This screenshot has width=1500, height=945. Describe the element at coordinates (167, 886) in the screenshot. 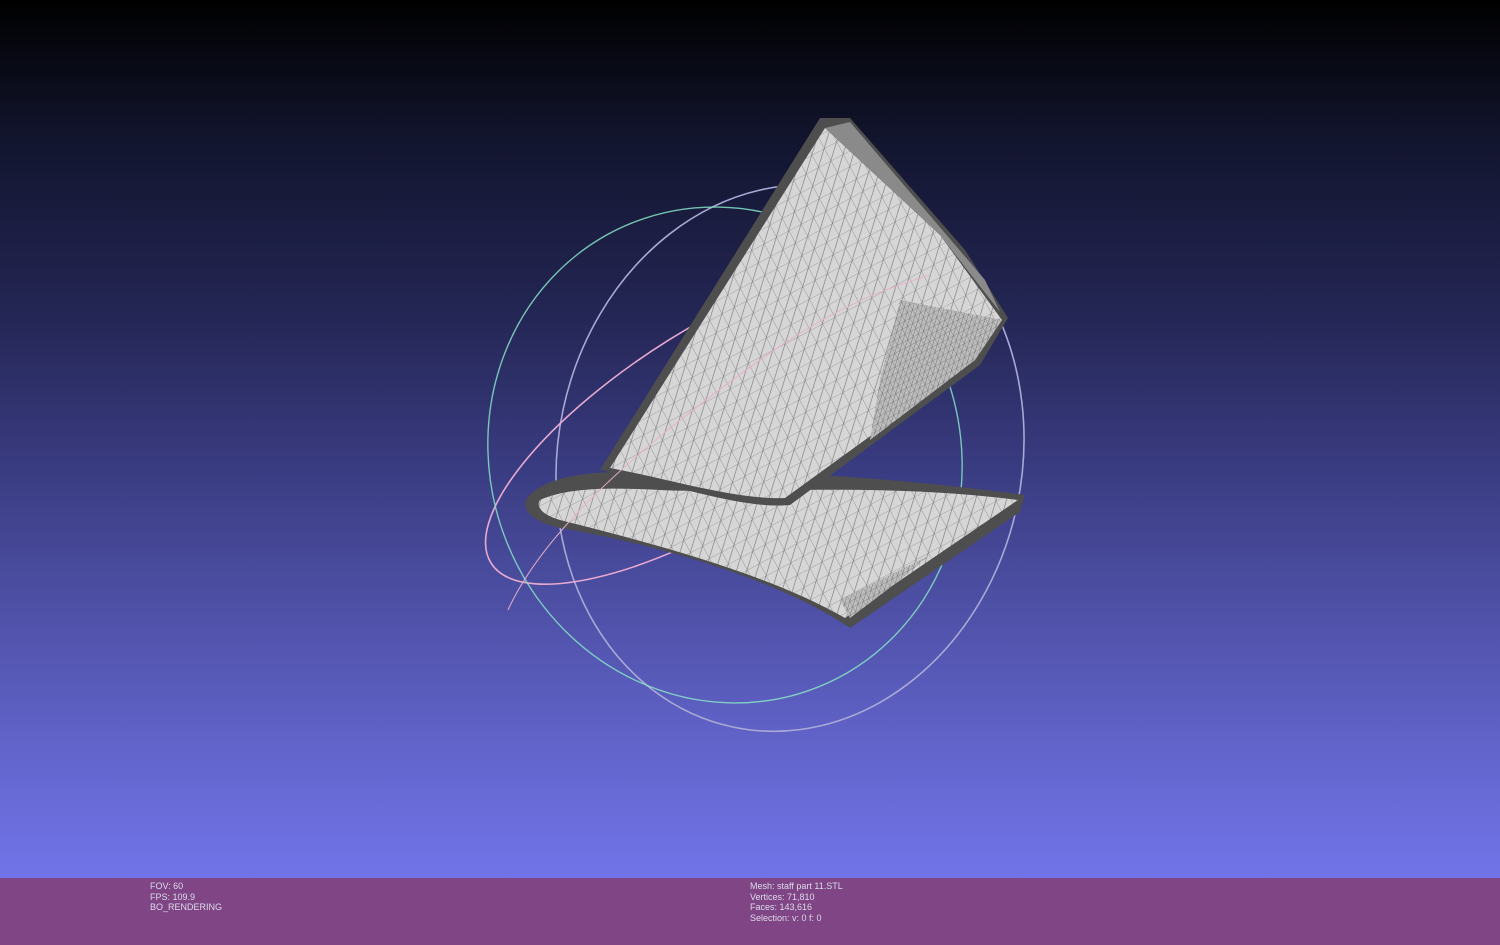

I see `fov-readout: FOV: 60` at that location.